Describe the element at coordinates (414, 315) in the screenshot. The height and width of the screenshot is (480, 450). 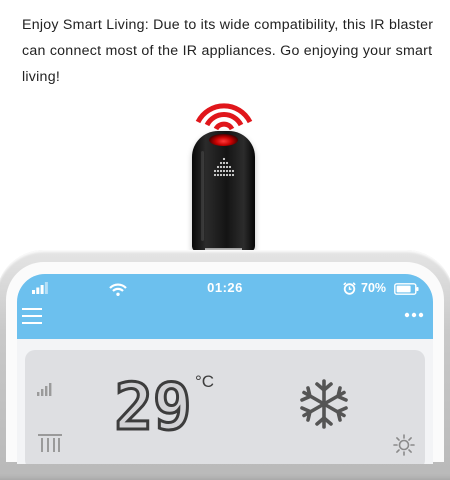
I see `more-options-icon` at that location.